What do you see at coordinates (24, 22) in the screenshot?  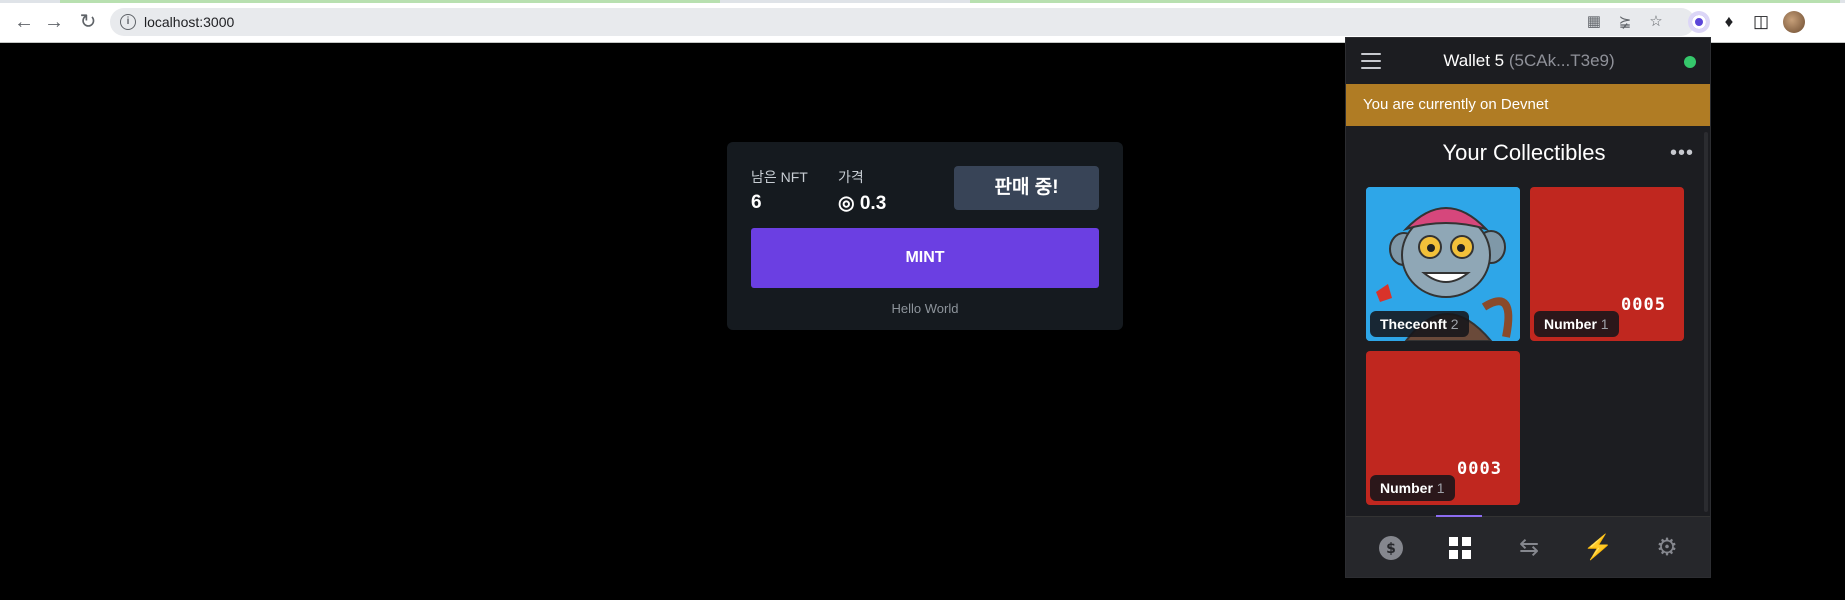 I see `back-icon: ←` at bounding box center [24, 22].